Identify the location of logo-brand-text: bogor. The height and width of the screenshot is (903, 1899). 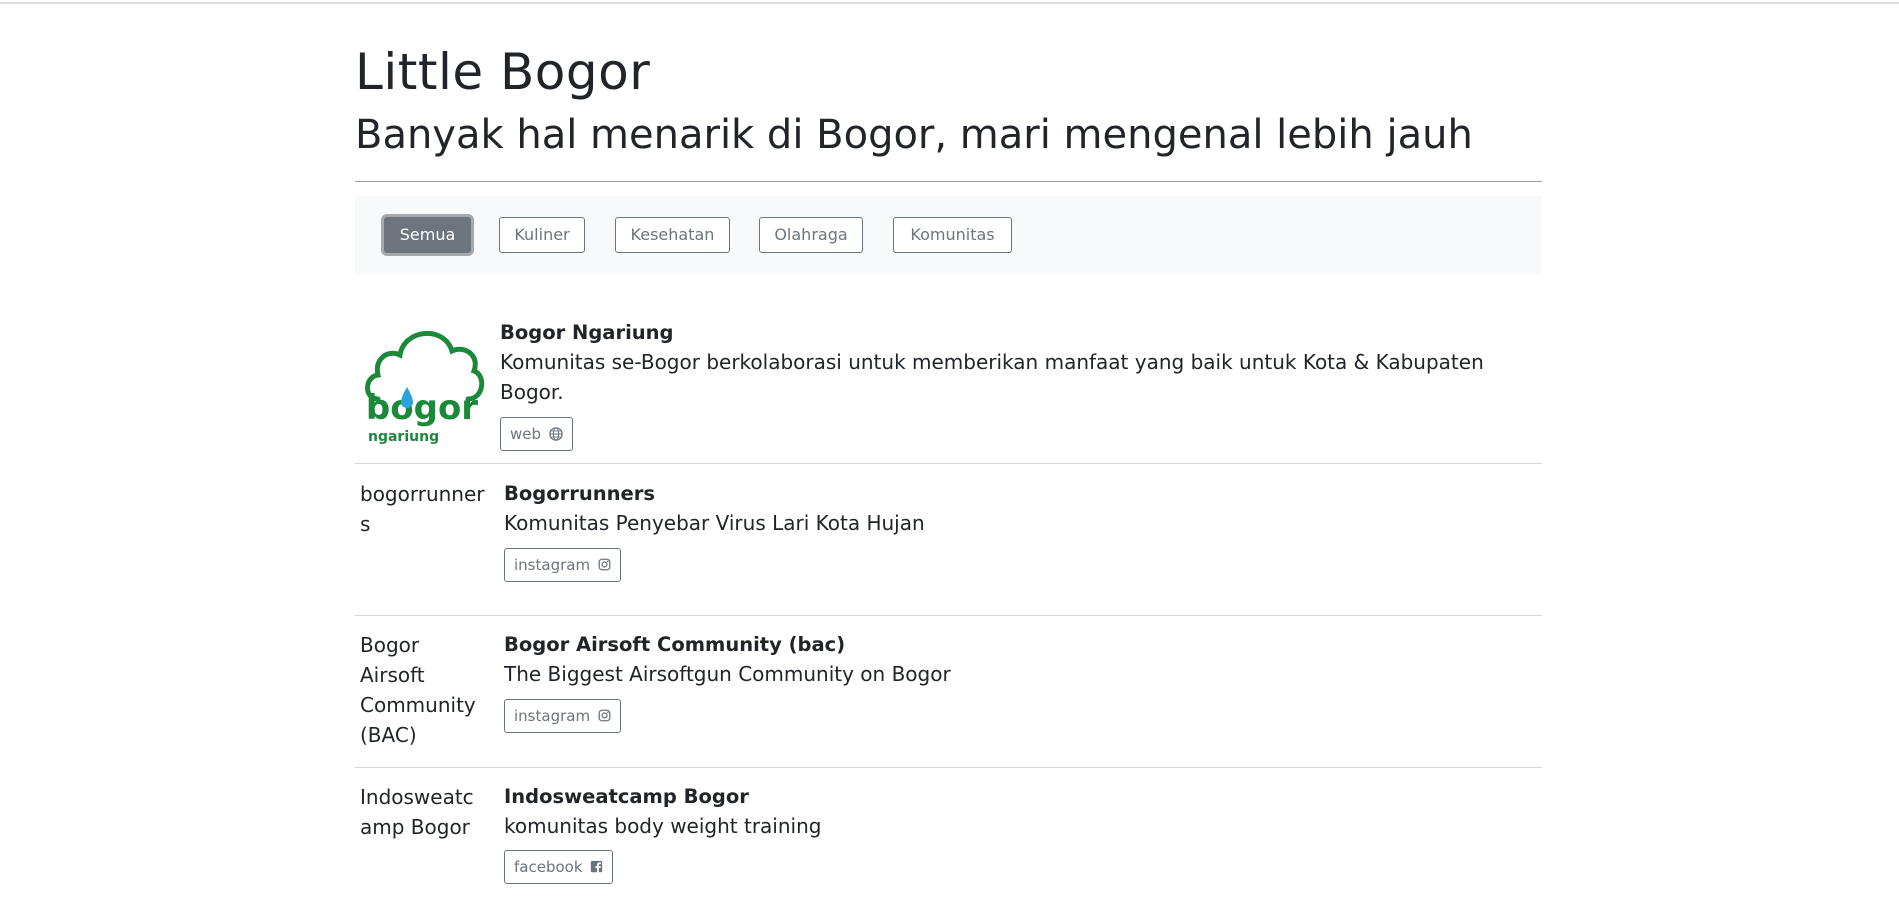
(422, 408).